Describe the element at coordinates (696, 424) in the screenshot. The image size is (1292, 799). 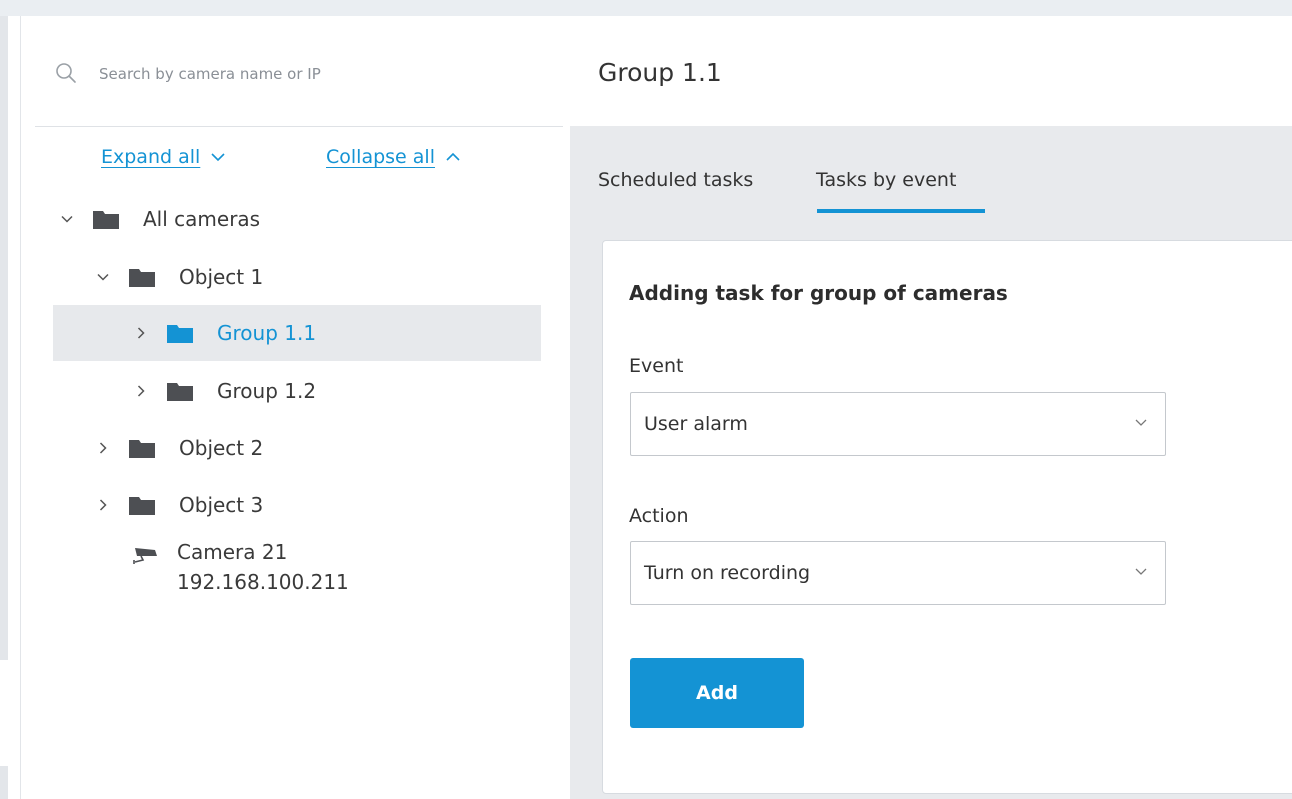
I see `event-select-value: User alarm` at that location.